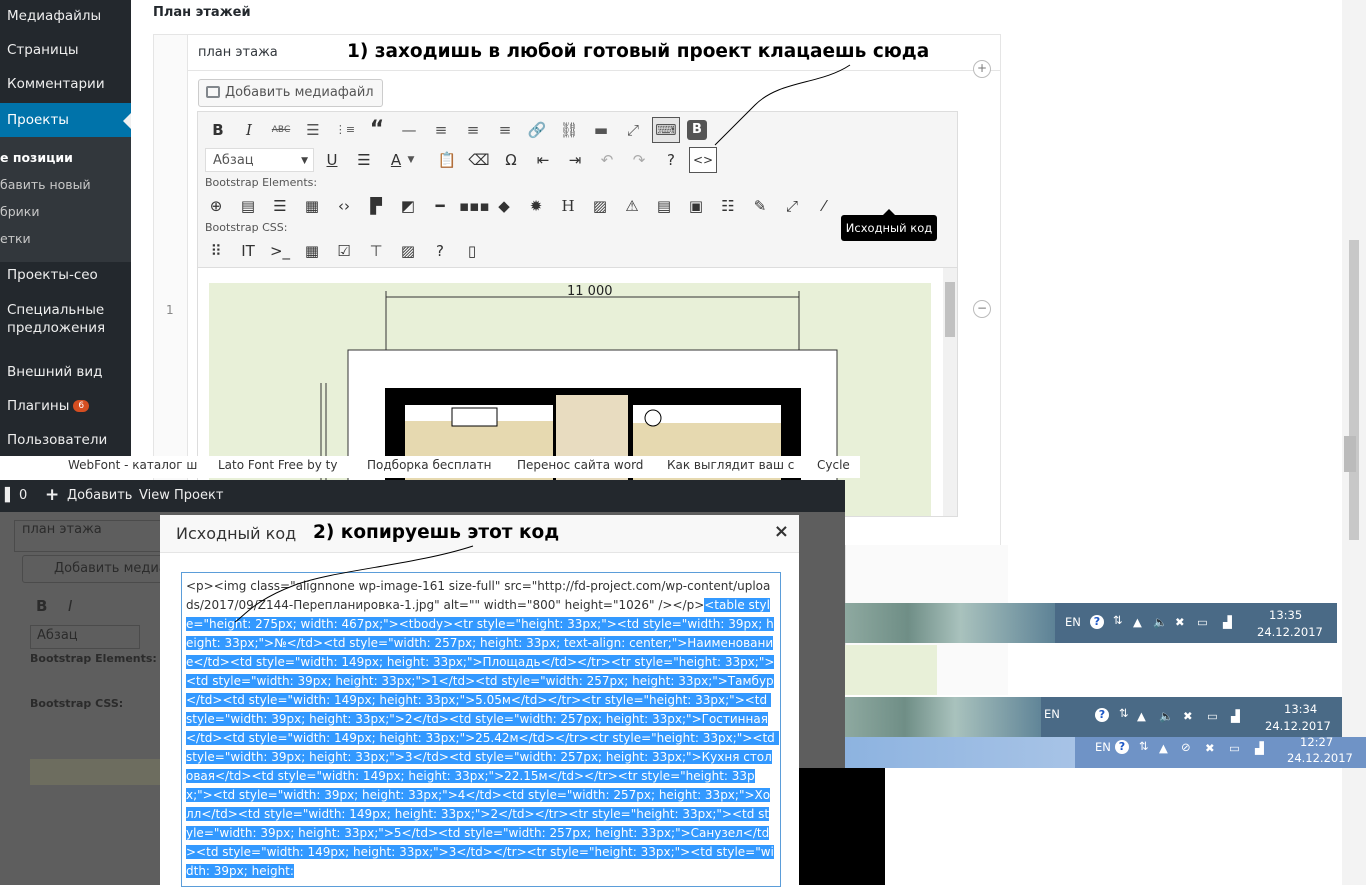 The image size is (1366, 887). I want to click on document-icon: ▤, so click(248, 206).